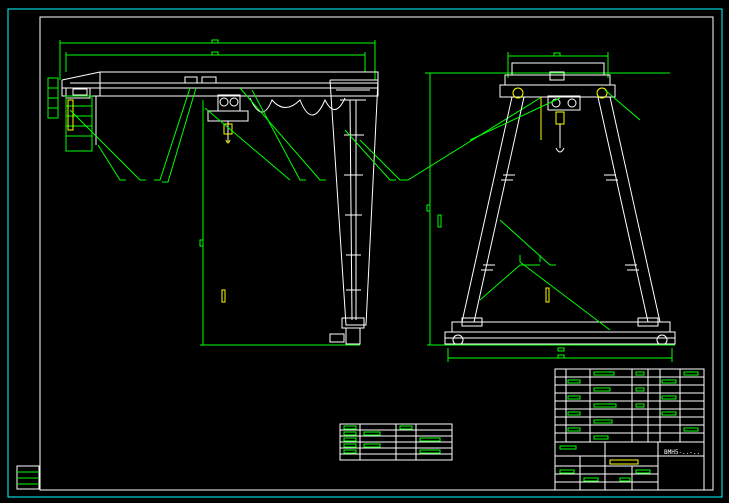 Image resolution: width=729 pixels, height=503 pixels. What do you see at coordinates (396, 442) in the screenshot?
I see `parts-list-table` at bounding box center [396, 442].